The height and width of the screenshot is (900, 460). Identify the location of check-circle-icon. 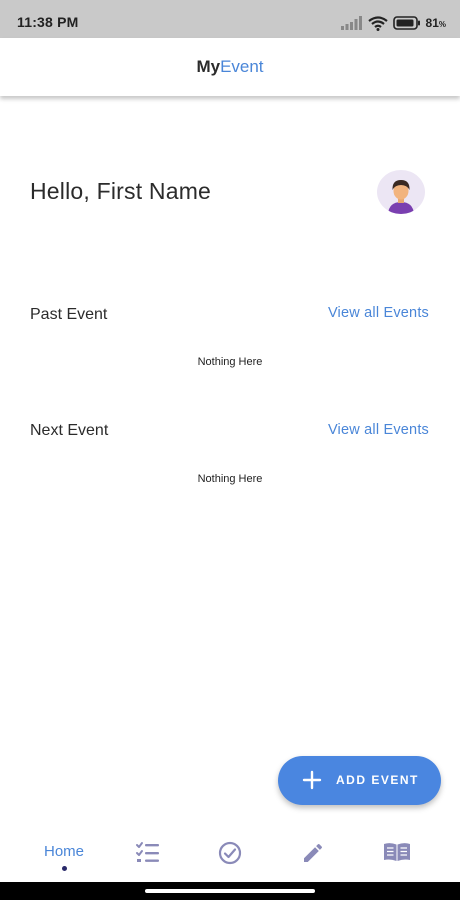
(230, 853).